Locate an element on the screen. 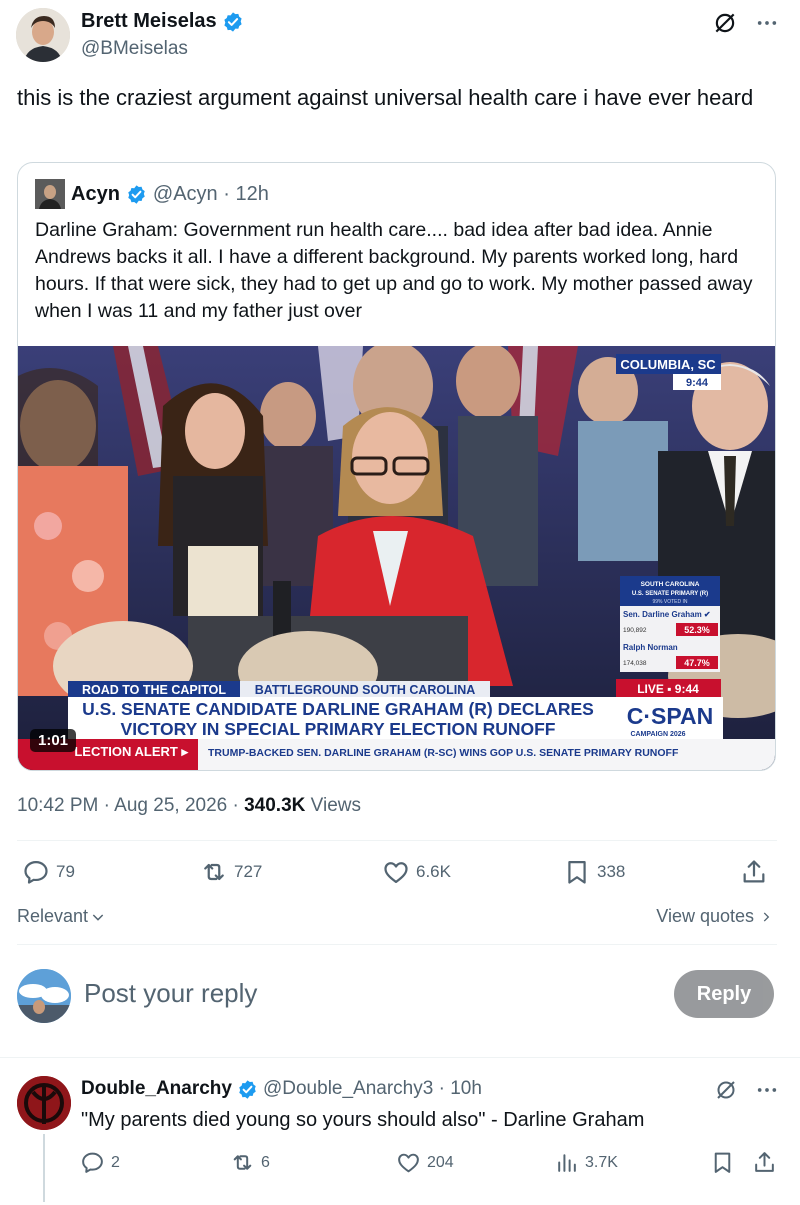  candidate-1-name: Sen. Darline Graham ✔ is located at coordinates (667, 614).